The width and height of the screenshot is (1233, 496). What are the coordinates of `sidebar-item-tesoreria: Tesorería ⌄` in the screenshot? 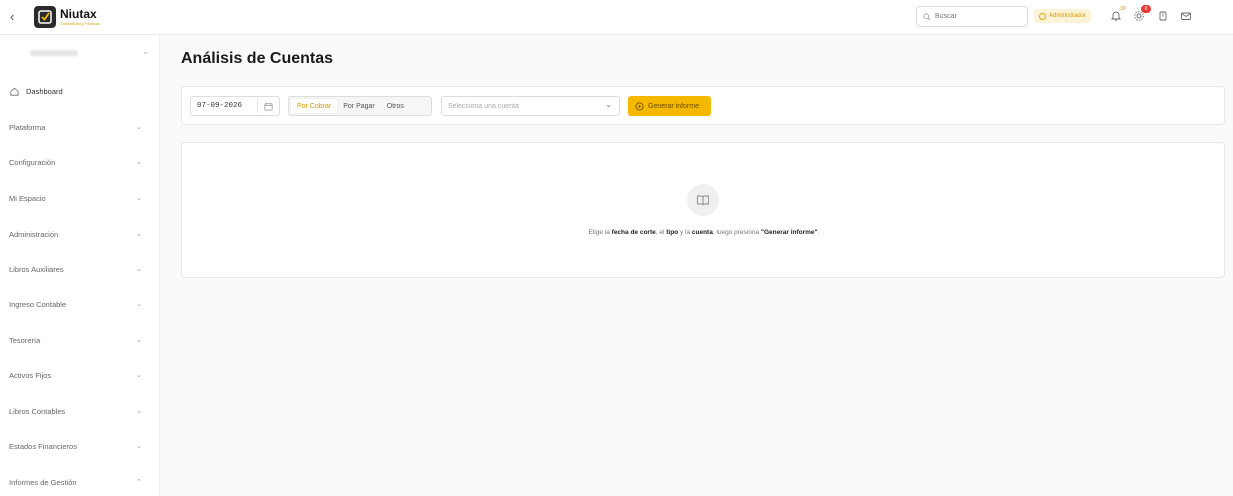 It's located at (80, 340).